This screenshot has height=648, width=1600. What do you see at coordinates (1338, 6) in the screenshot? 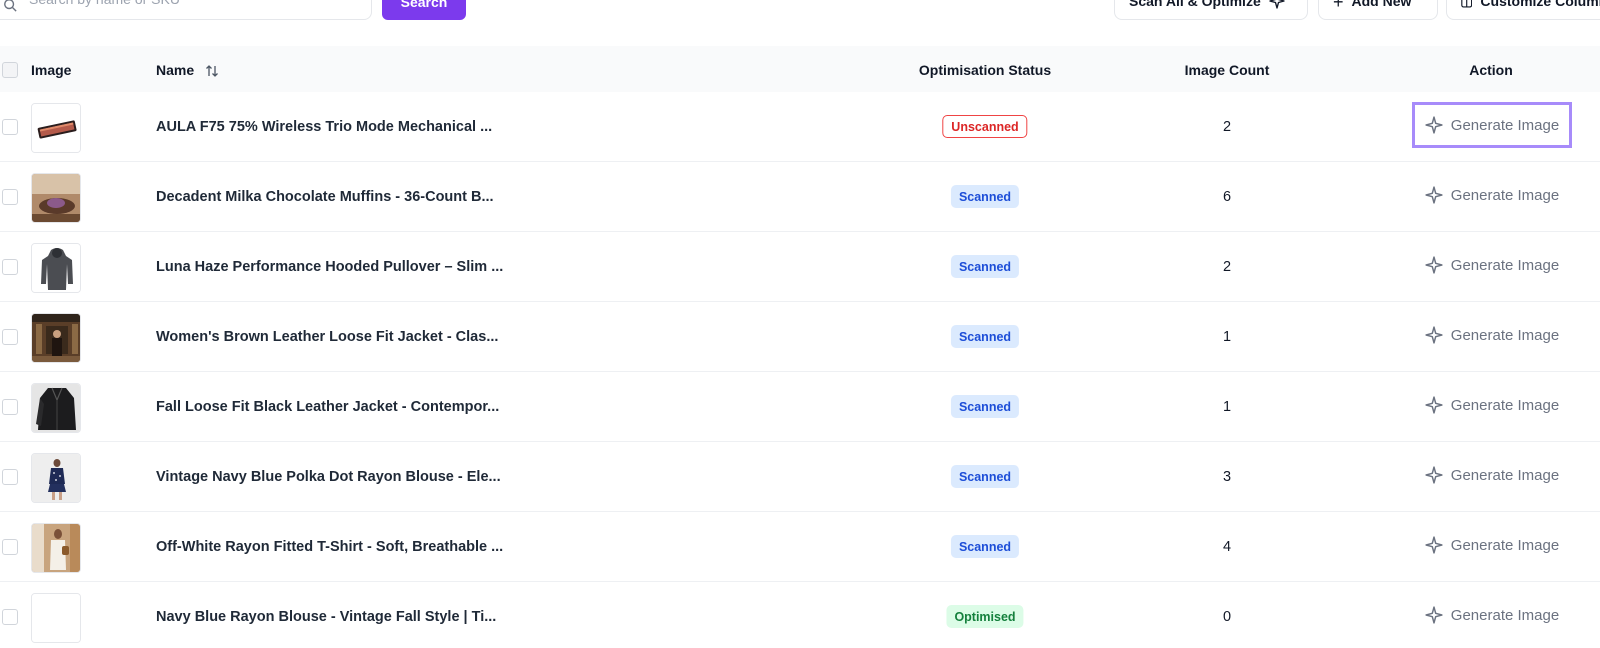
I see `plus-icon: +` at bounding box center [1338, 6].